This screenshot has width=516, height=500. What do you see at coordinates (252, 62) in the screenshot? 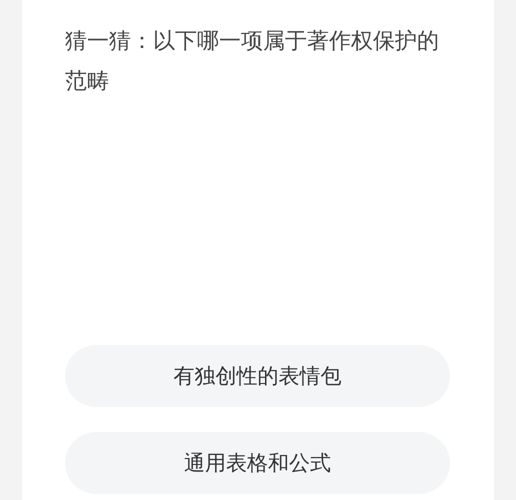
I see `question-text: 猜一猜：以下哪一项属于著作权保护的范畴` at bounding box center [252, 62].